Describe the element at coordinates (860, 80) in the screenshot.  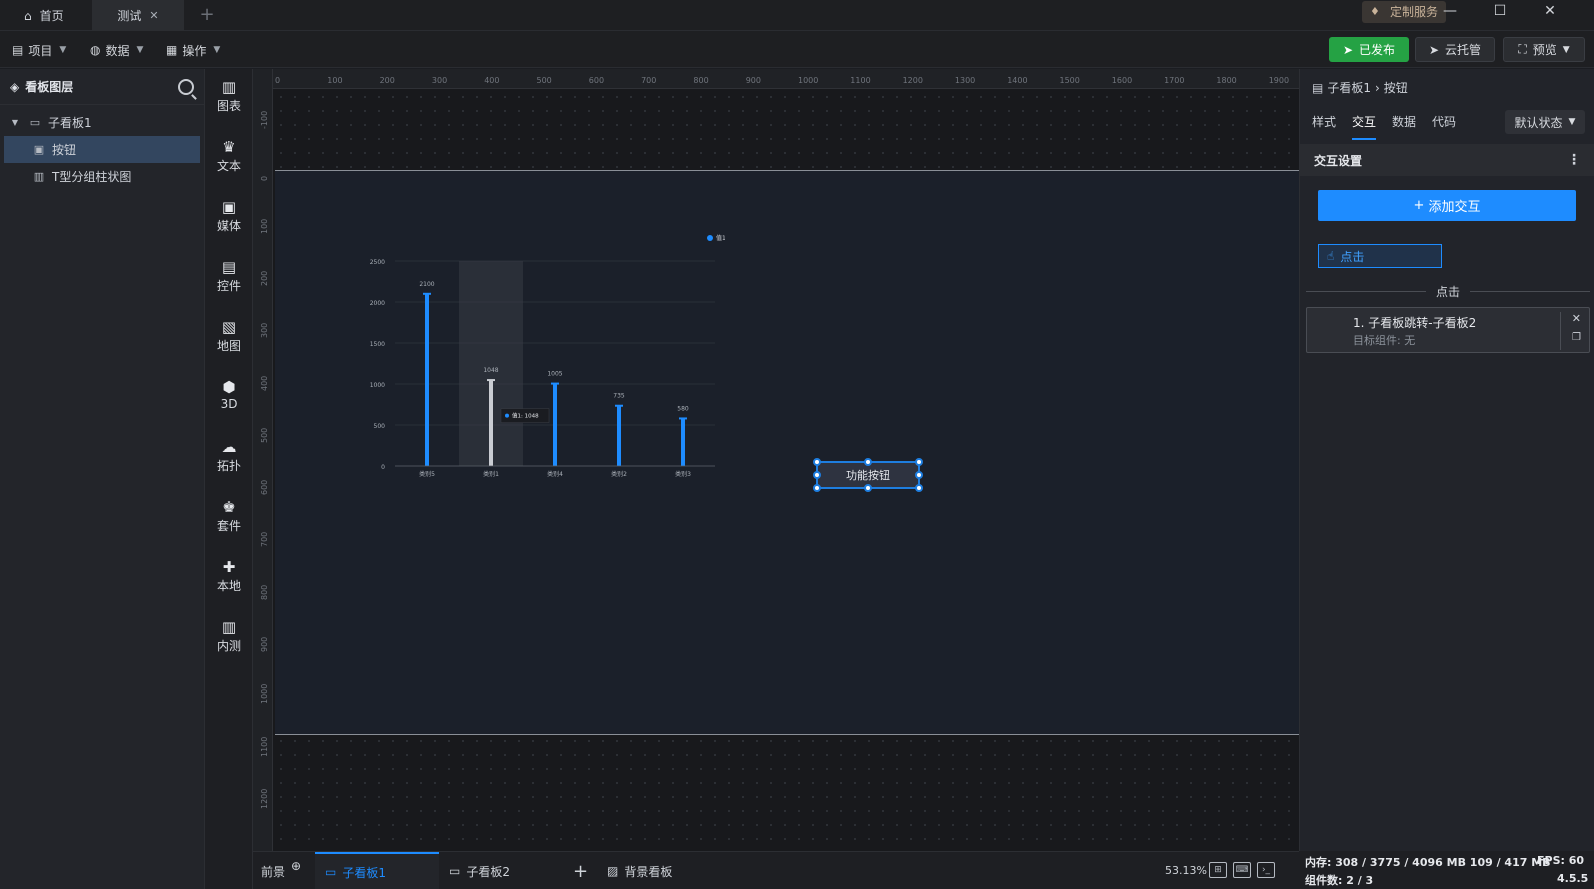
I see `ruler-tick-label: 1100` at that location.